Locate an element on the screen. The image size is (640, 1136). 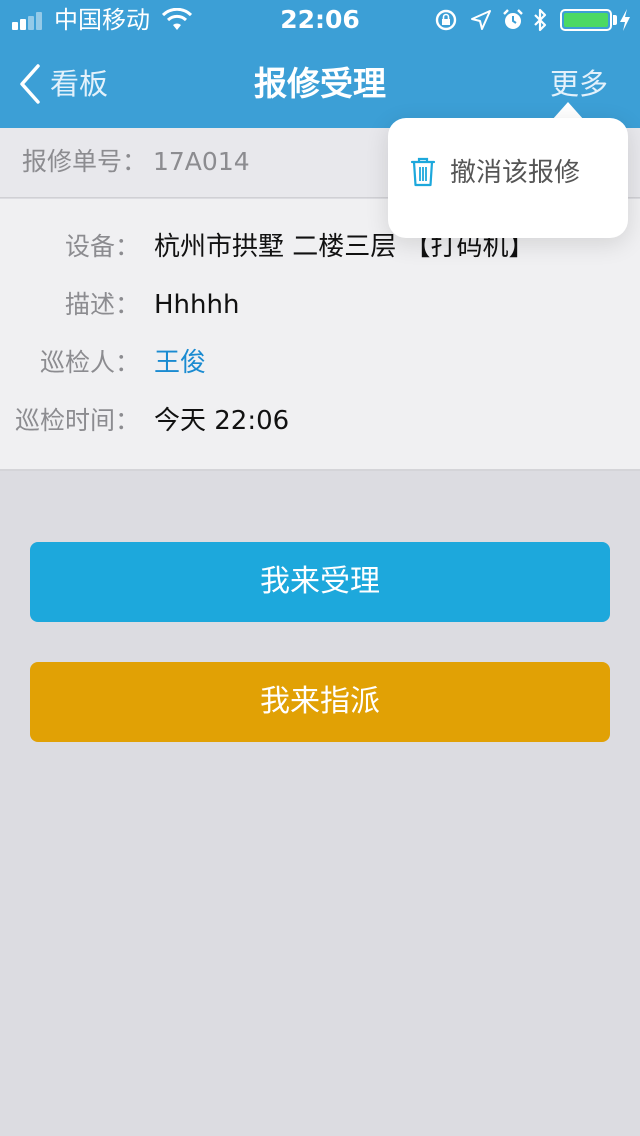
ticket-number-label: 报修单号： is located at coordinates (85, 161).